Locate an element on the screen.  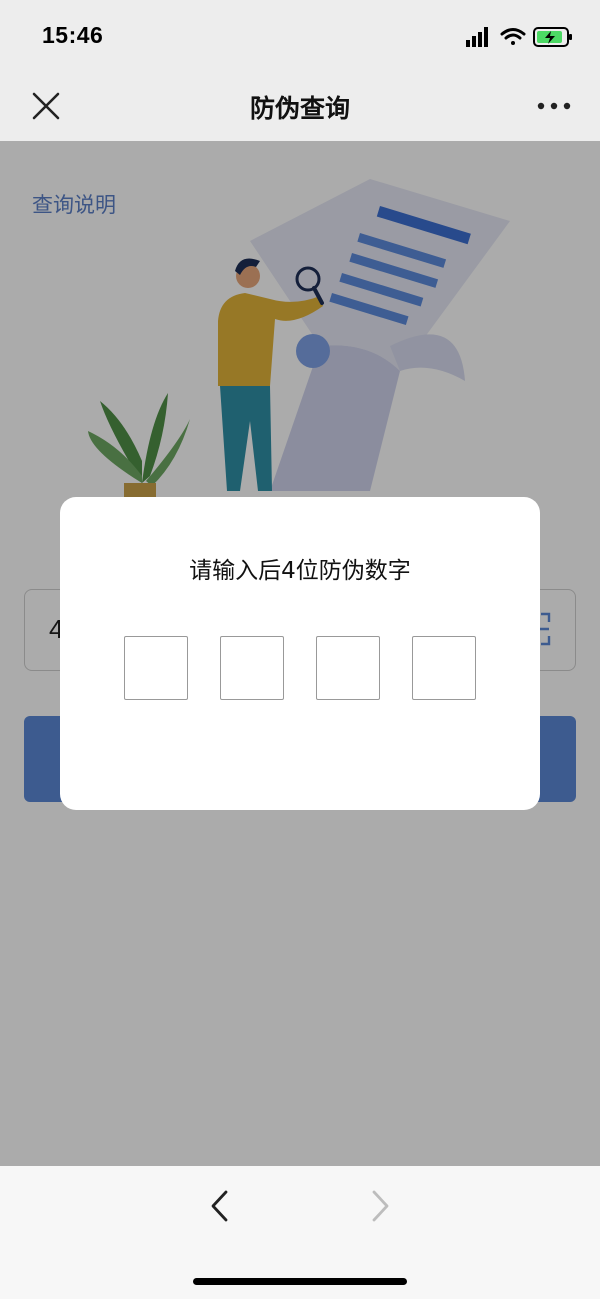
home-indicator is located at coordinates (300, 1281).